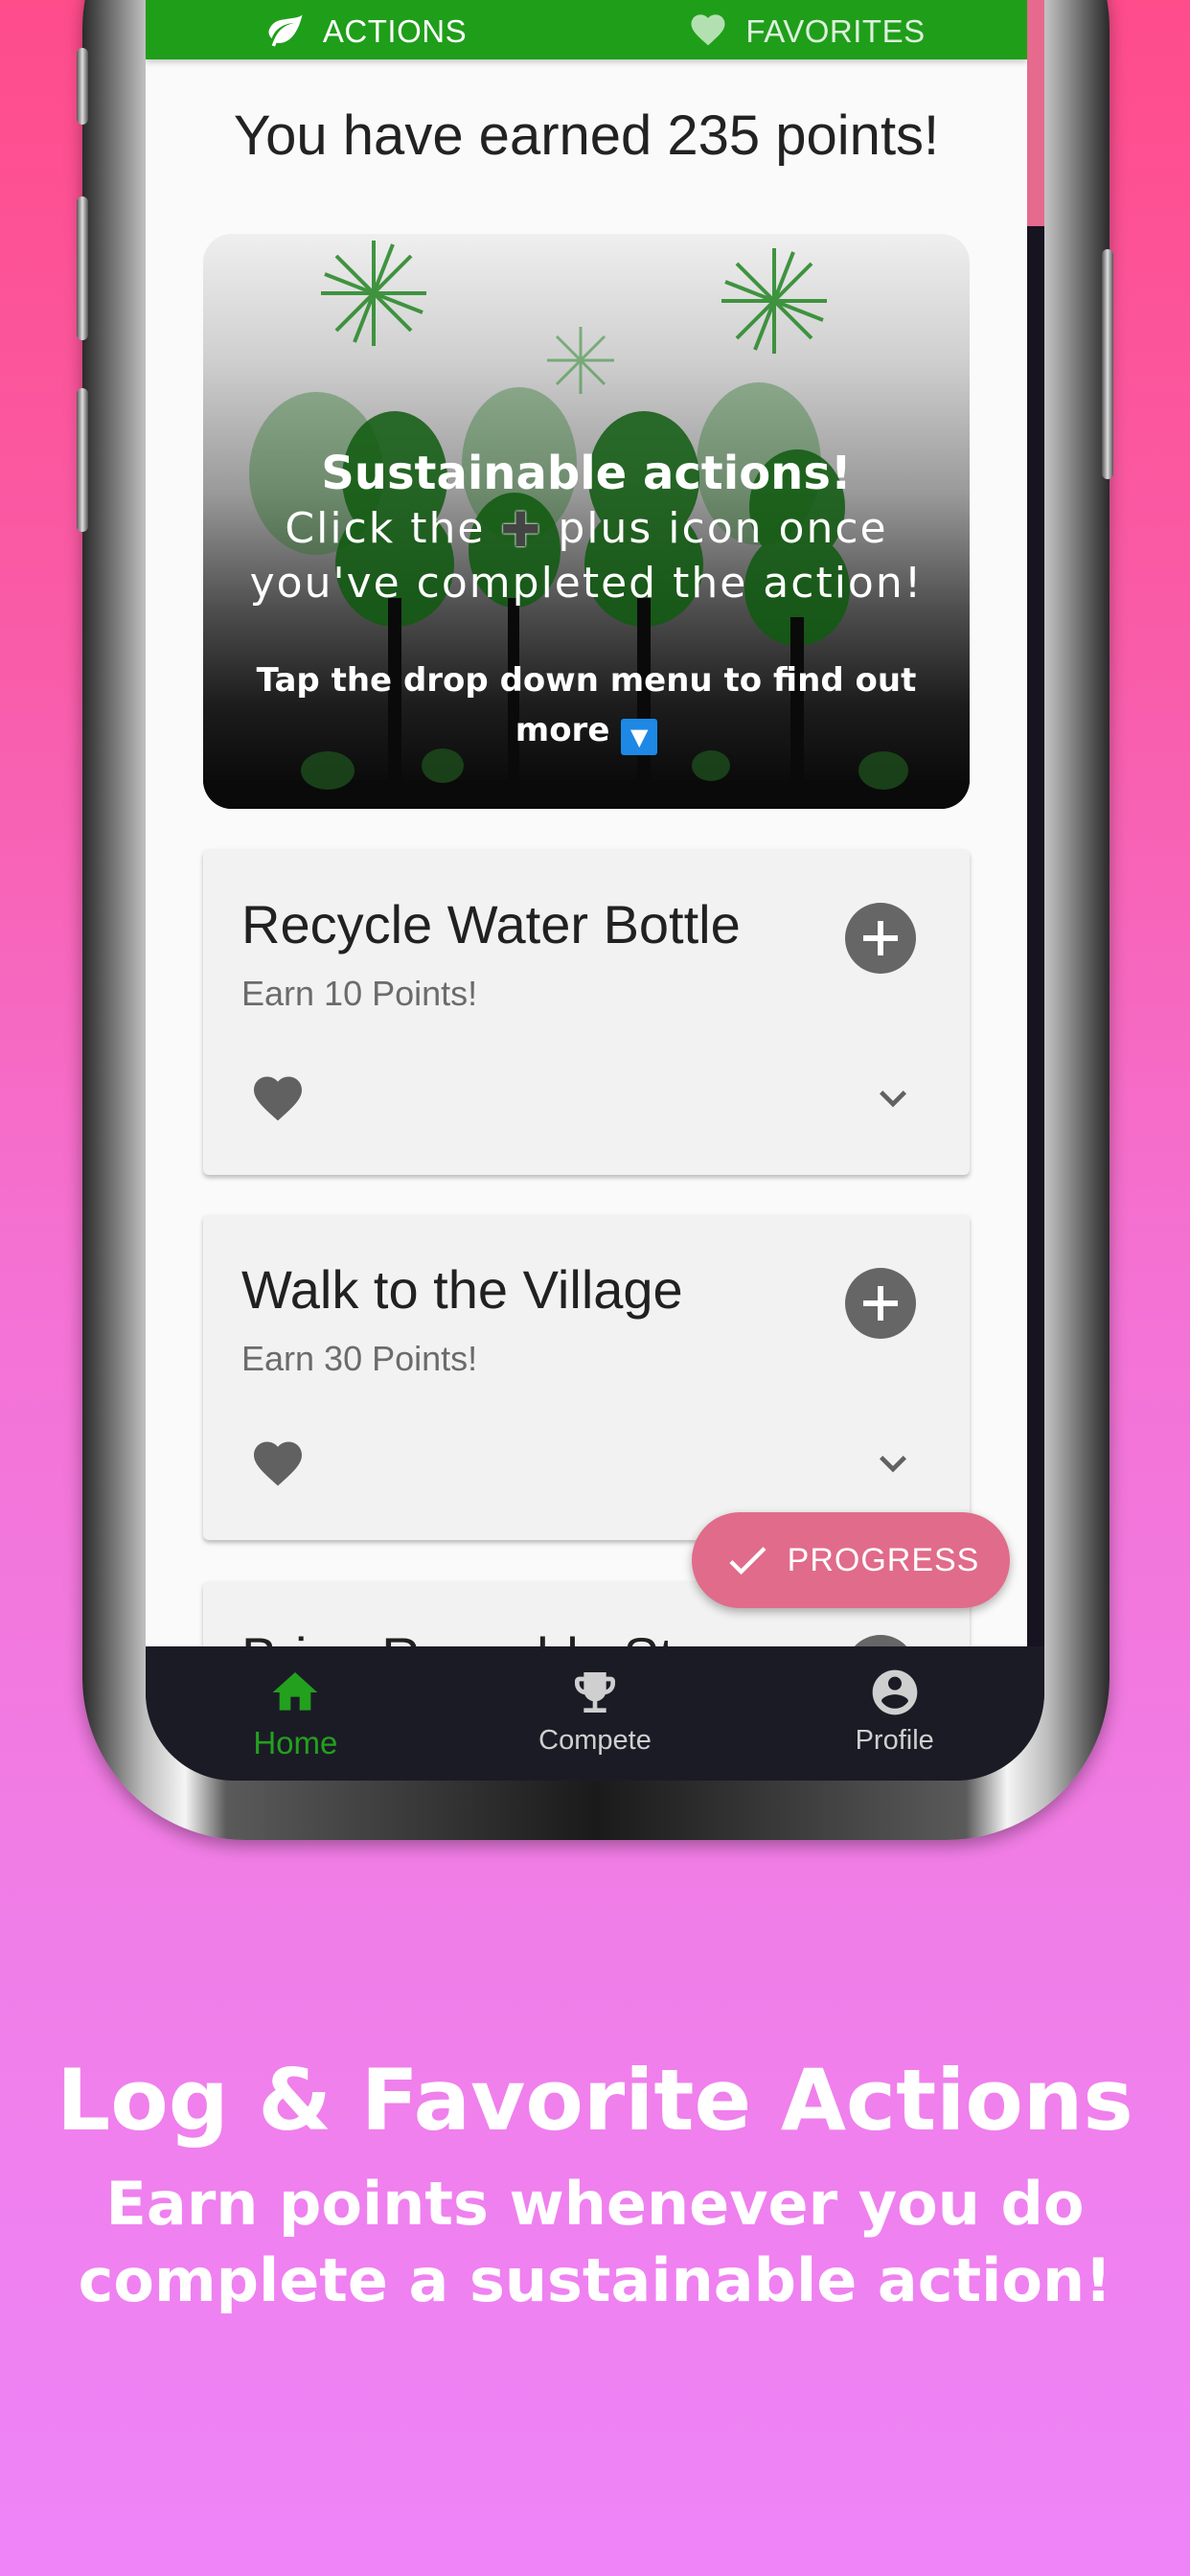  I want to click on top-tab-bar: ACTIONS FAVORITES, so click(587, 29).